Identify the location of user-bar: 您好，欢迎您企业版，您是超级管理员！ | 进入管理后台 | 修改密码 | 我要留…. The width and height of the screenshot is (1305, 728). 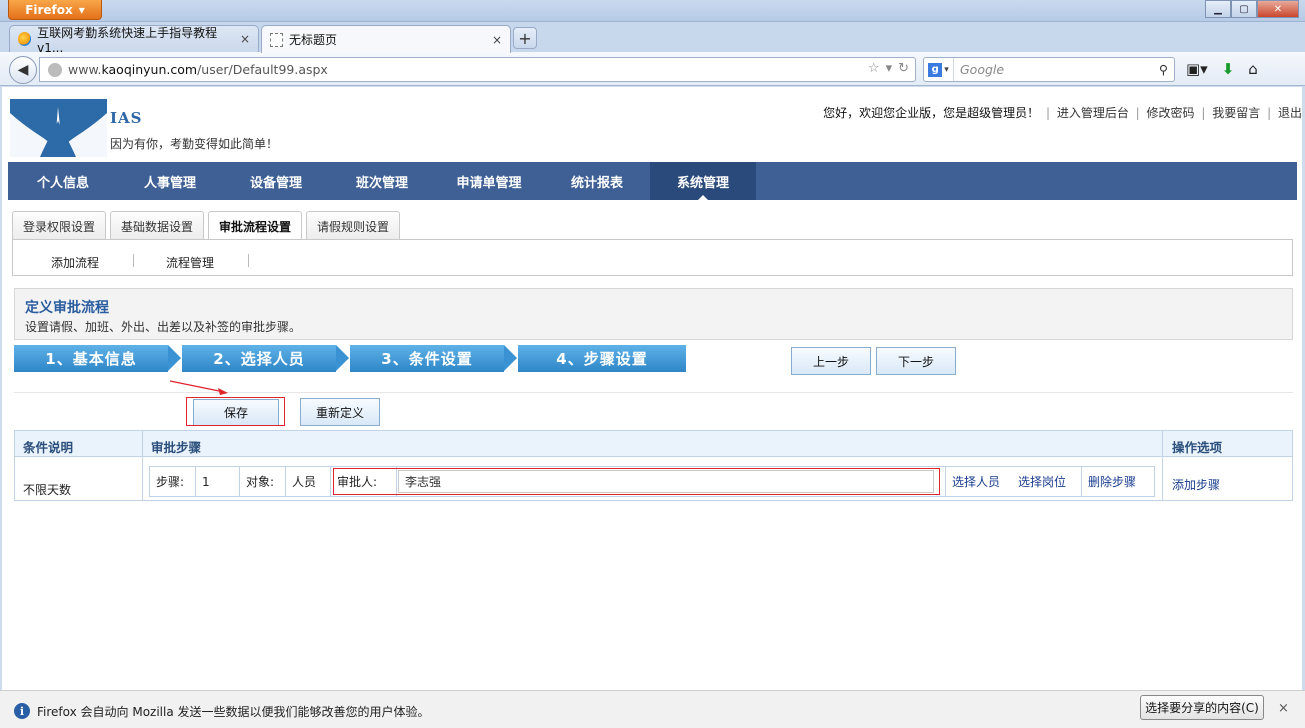
(1062, 112).